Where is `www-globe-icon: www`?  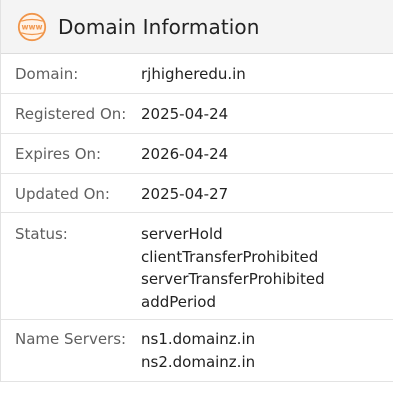
www-globe-icon: www is located at coordinates (32, 26).